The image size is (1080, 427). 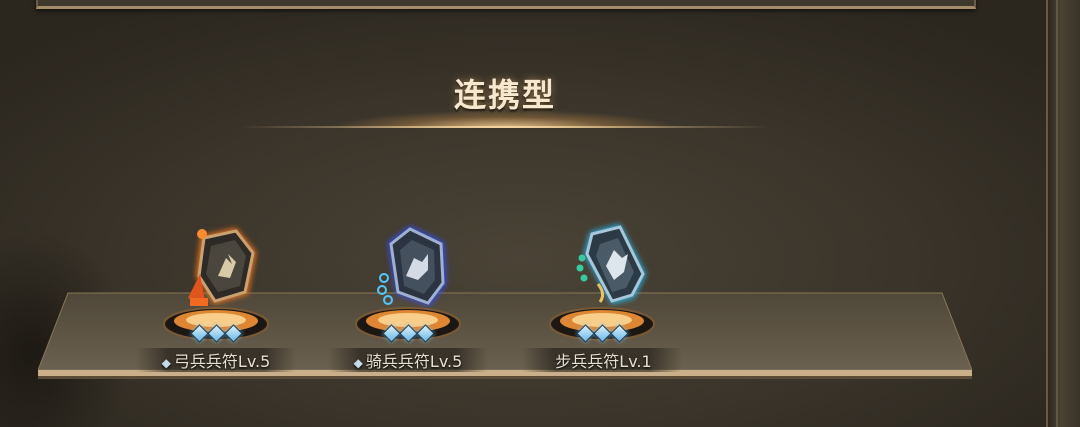 What do you see at coordinates (611, 264) in the screenshot?
I see `infantry-tally-icon` at bounding box center [611, 264].